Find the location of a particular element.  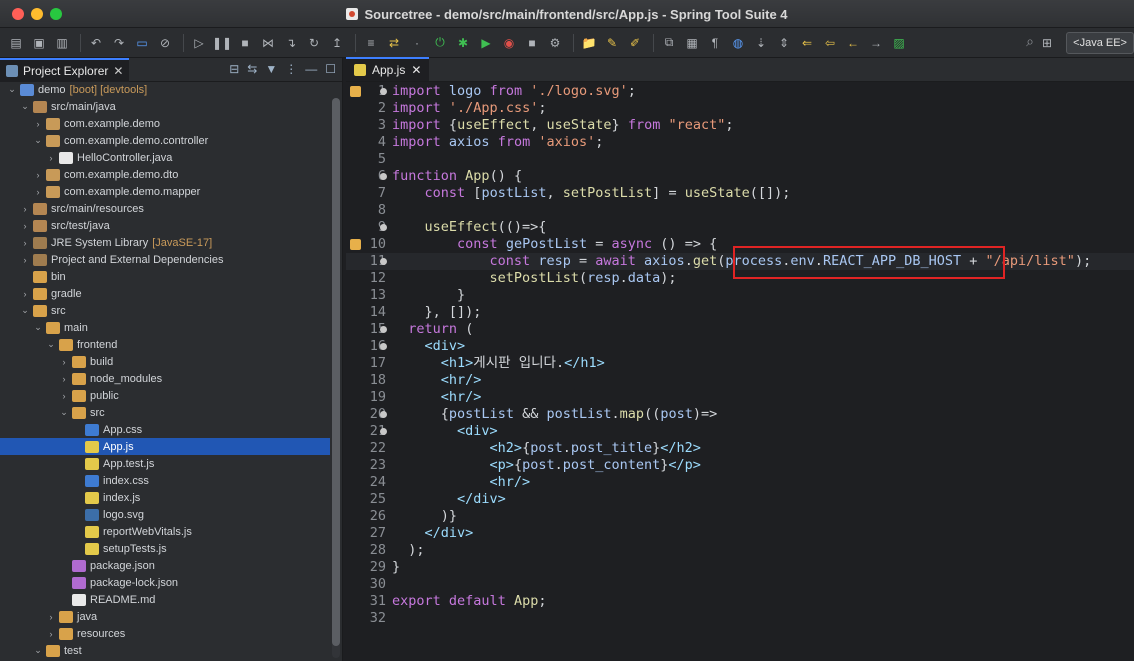

code-line: 22 <h2>{post.post_title}</h2> is located at coordinates (740, 448).